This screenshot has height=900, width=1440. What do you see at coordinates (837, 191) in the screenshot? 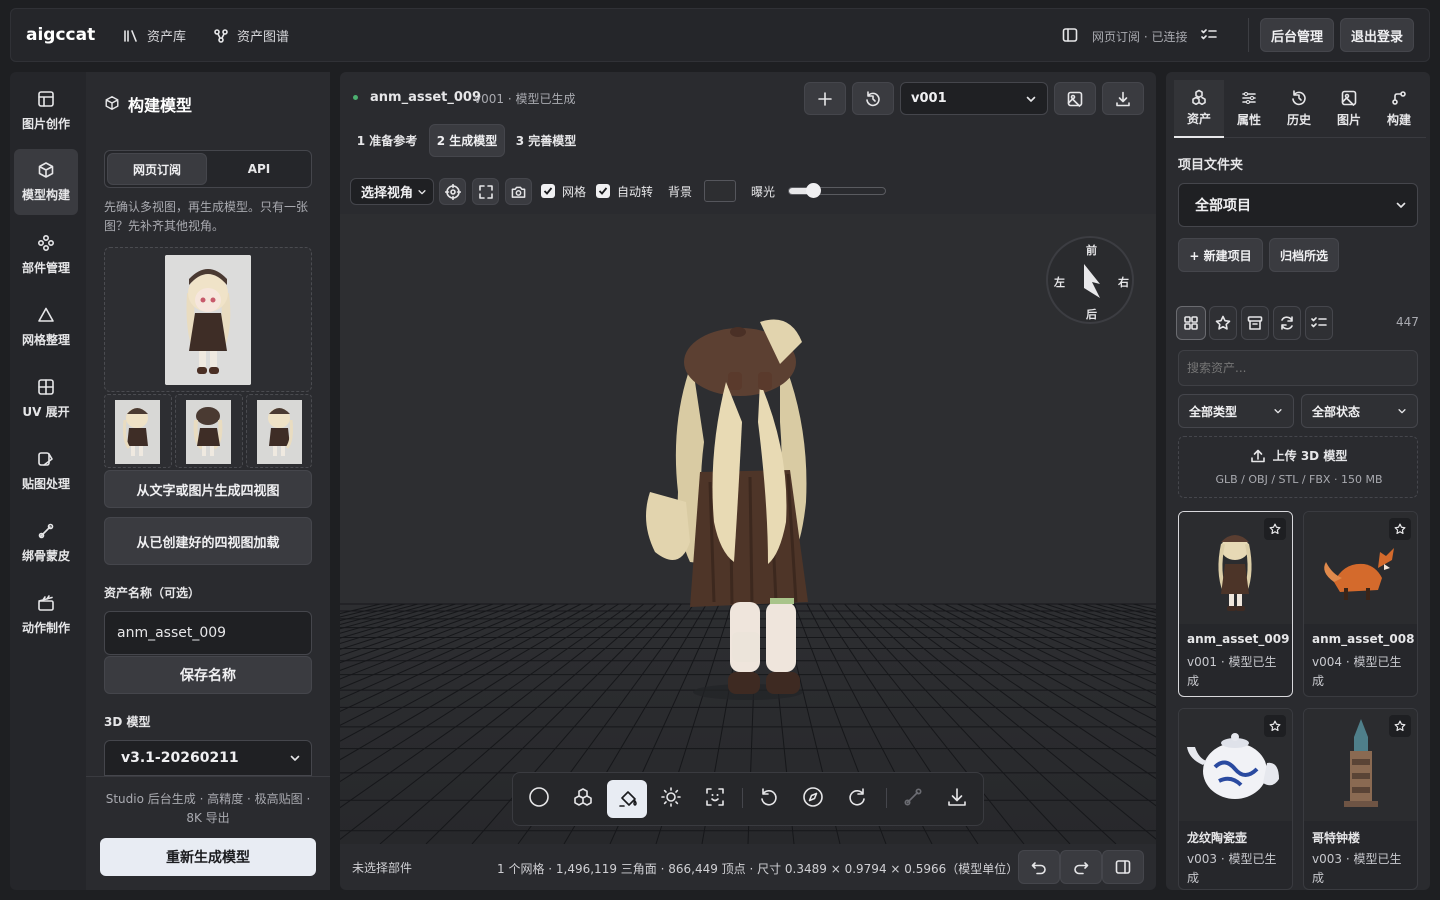
I see `exposure-slider` at bounding box center [837, 191].